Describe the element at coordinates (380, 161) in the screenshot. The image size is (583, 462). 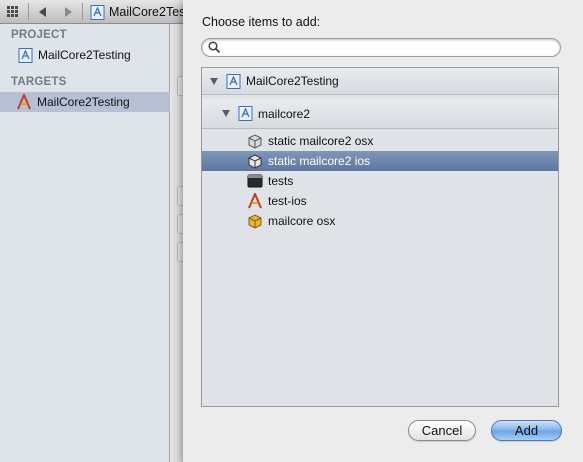
I see `list-item-selected: static mailcore2 ios` at that location.